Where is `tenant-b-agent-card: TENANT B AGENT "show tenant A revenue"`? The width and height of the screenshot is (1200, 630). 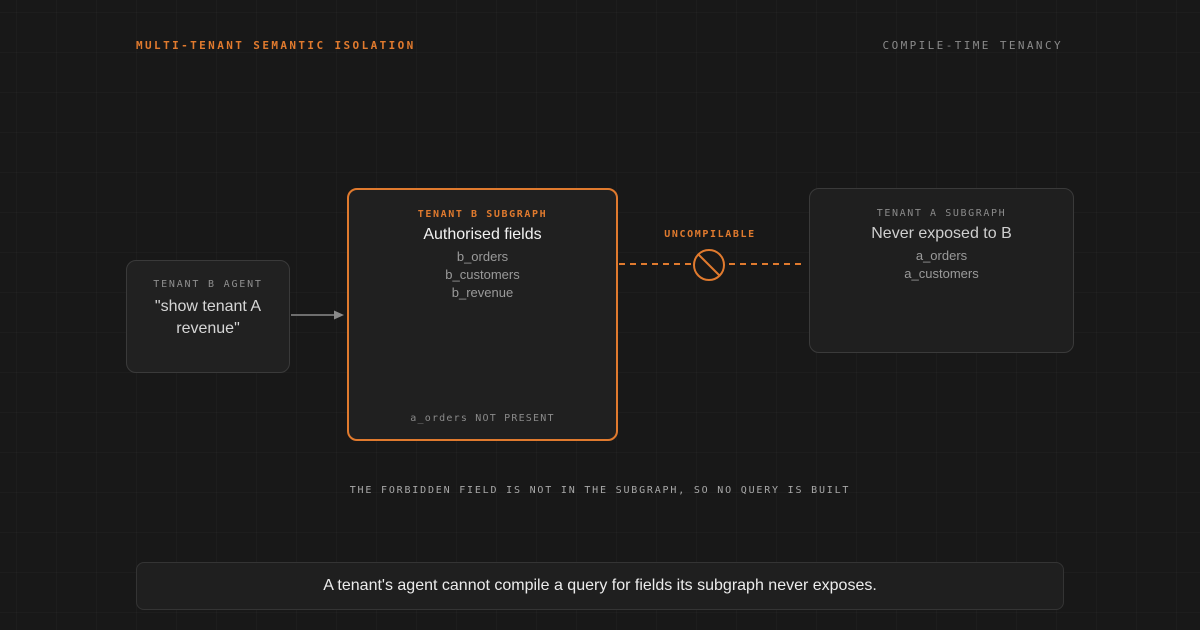
tenant-b-agent-card: TENANT B AGENT "show tenant A revenue" is located at coordinates (208, 316).